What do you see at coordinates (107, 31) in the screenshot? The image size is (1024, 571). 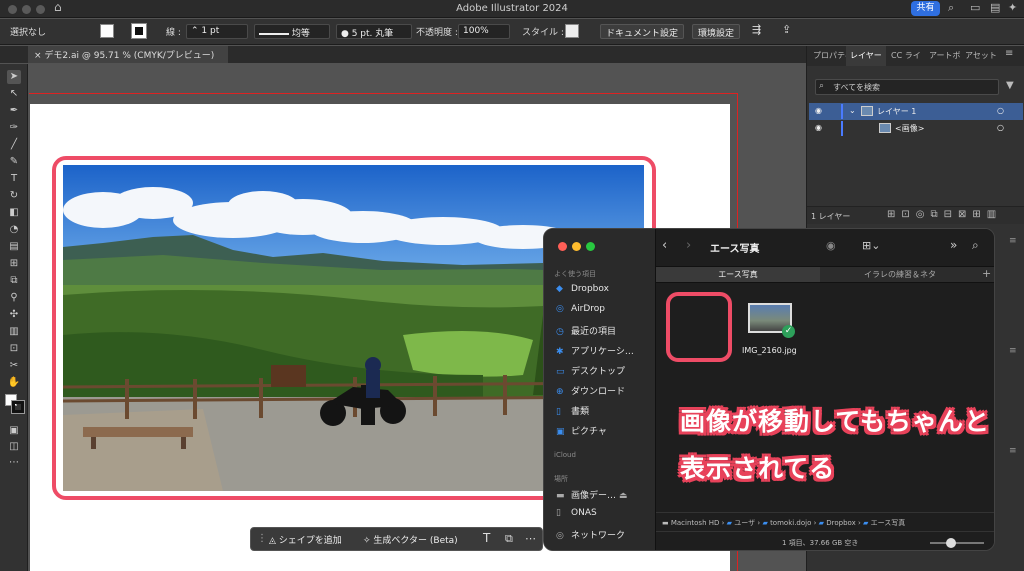 I see `fill-swatch` at bounding box center [107, 31].